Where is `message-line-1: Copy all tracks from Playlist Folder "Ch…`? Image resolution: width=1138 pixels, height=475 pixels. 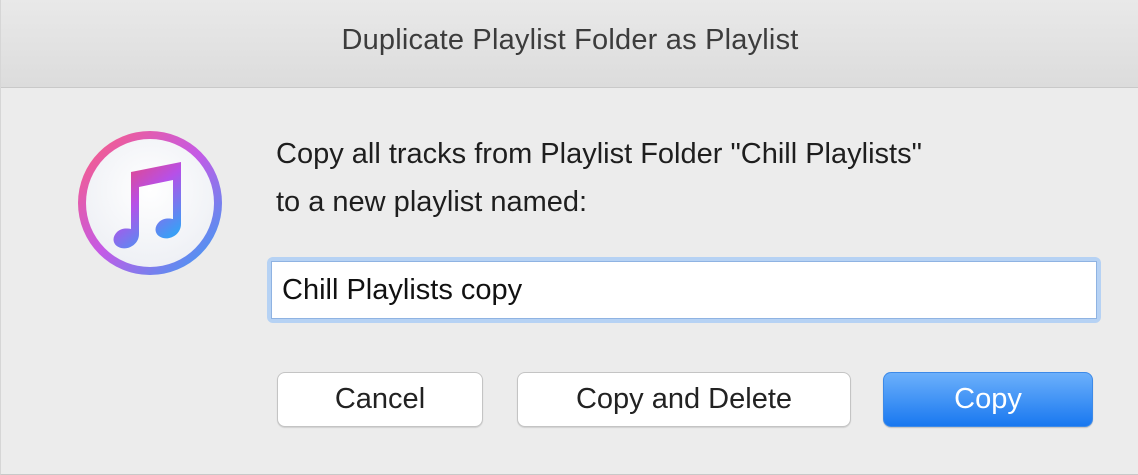
message-line-1: Copy all tracks from Playlist Folder "Ch… is located at coordinates (599, 154).